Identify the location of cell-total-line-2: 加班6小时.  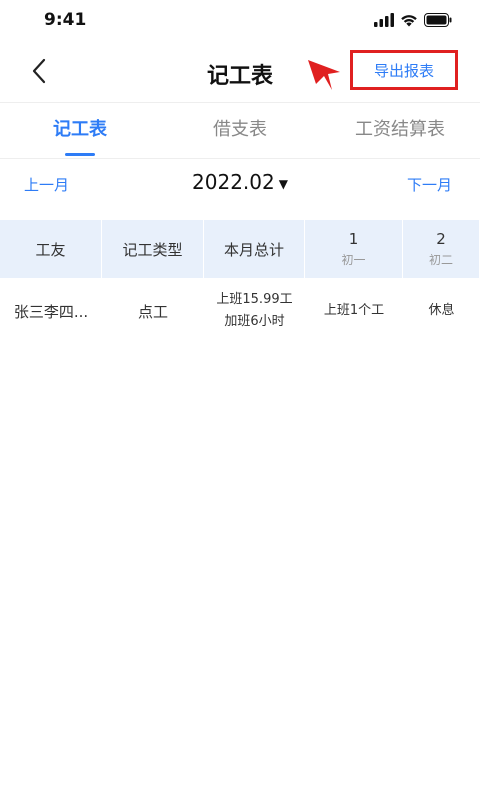
(254, 321).